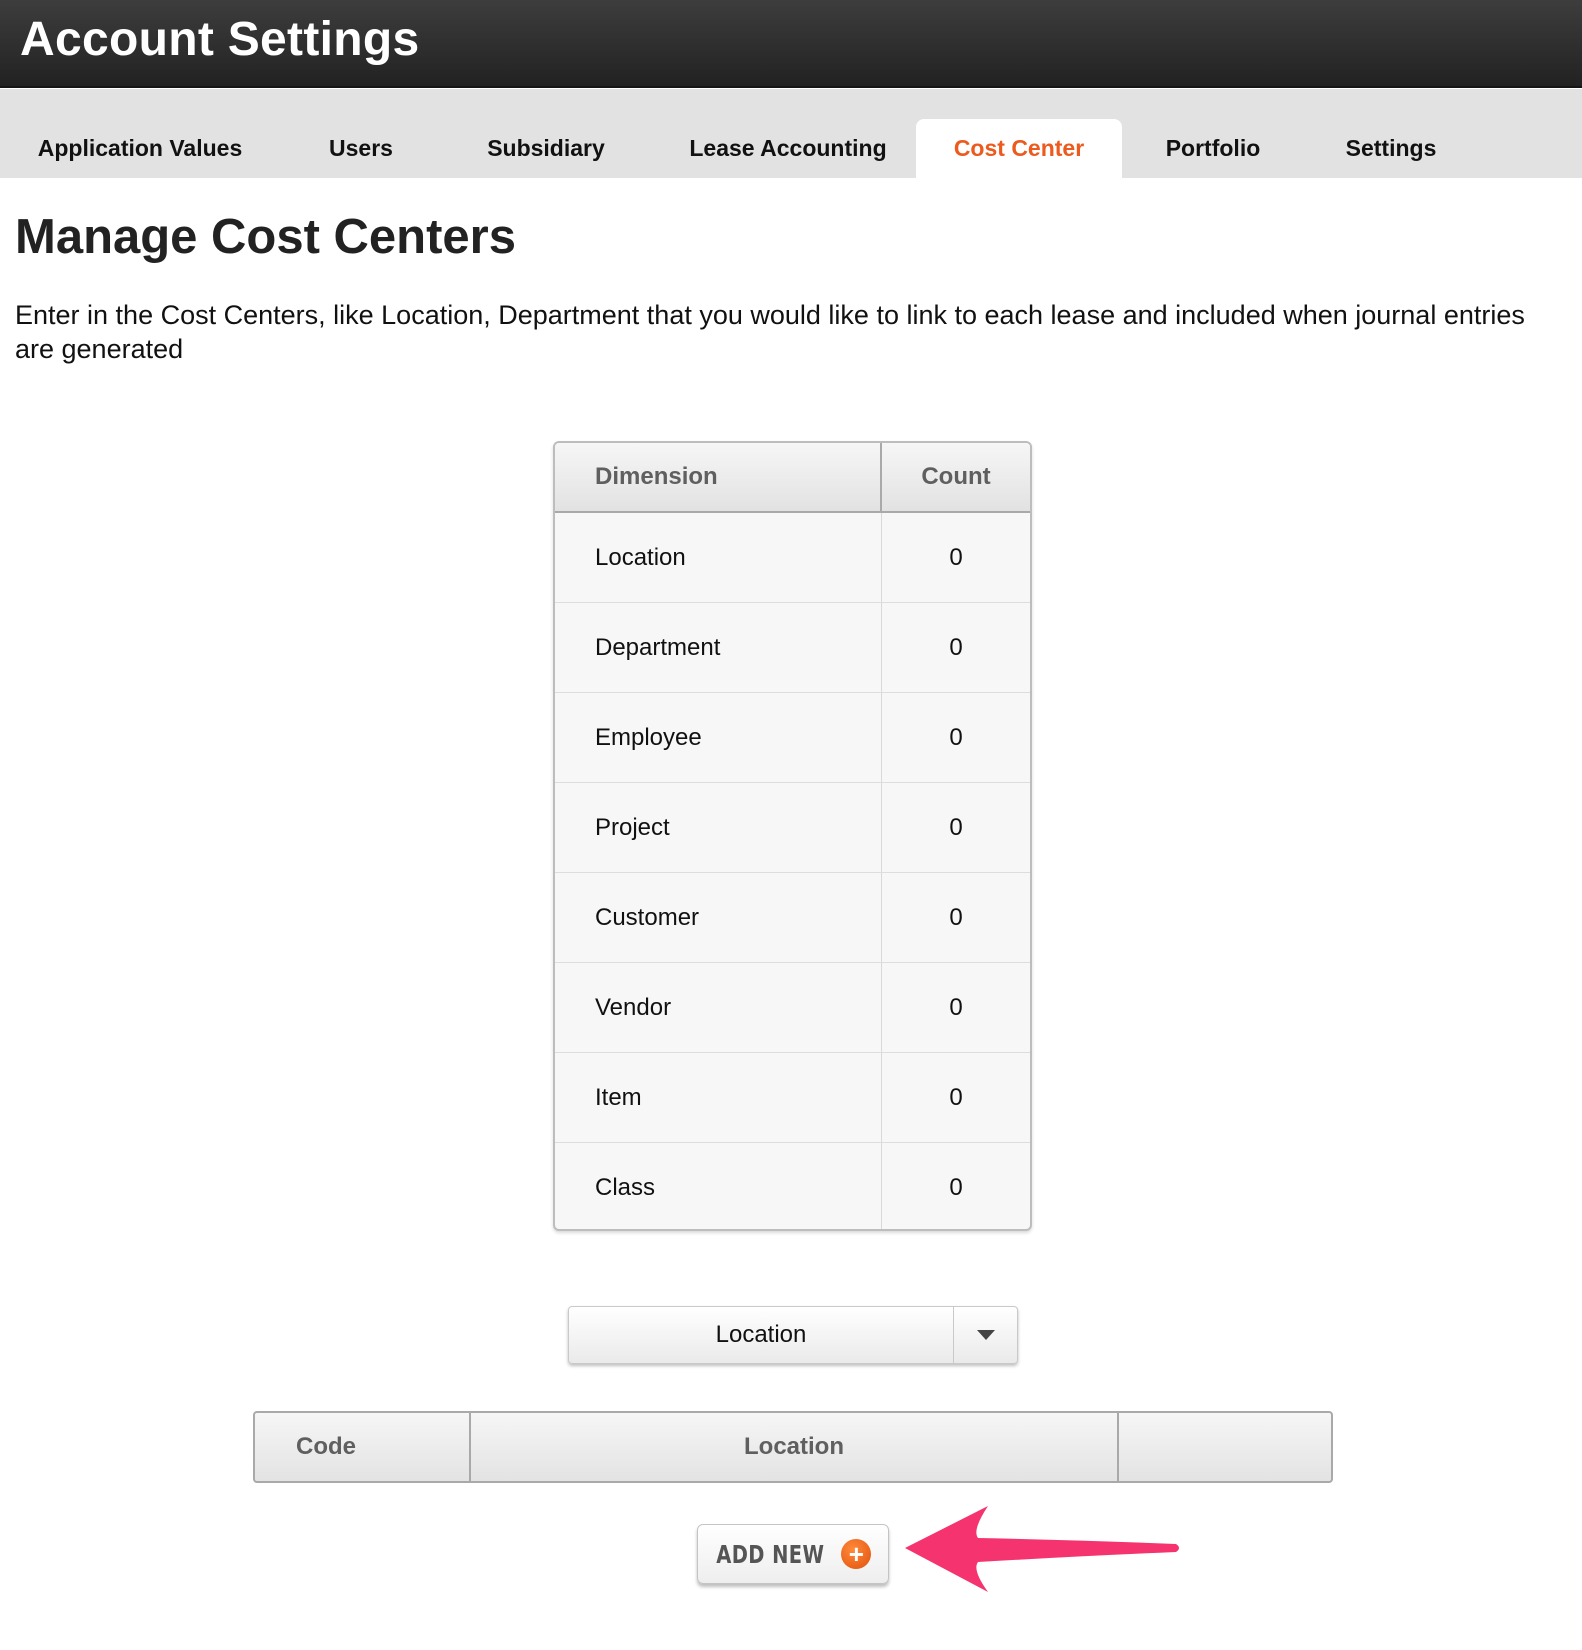  What do you see at coordinates (361, 148) in the screenshot?
I see `tab-users: Users` at bounding box center [361, 148].